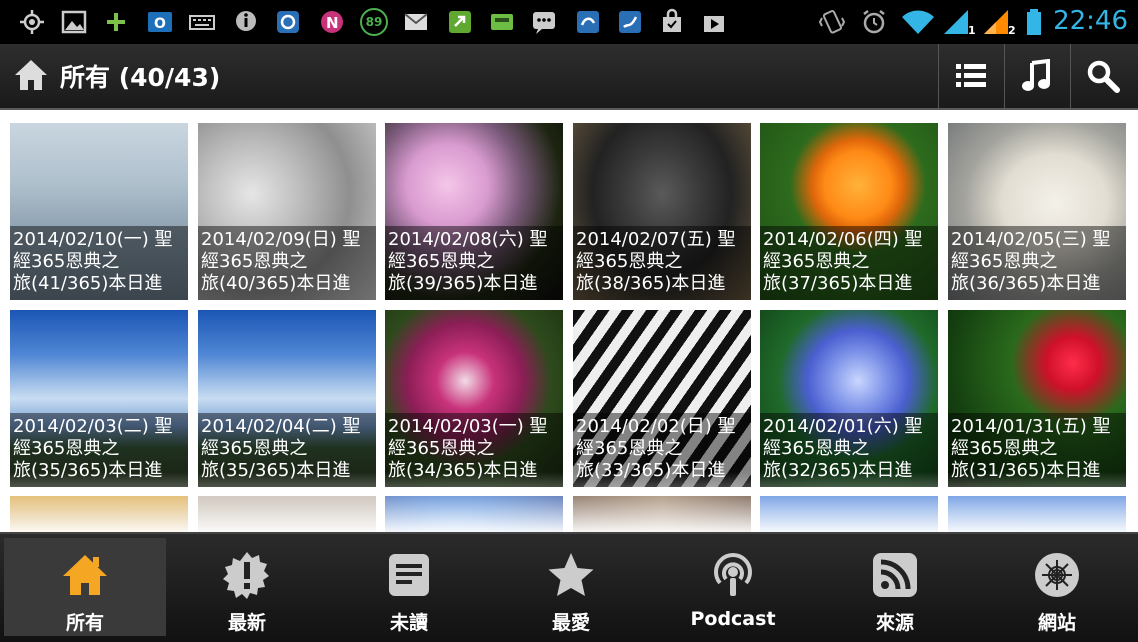 Image resolution: width=1138 pixels, height=642 pixels. What do you see at coordinates (843, 426) in the screenshot?
I see `caption-line: 2014/02/01(六) 聖` at bounding box center [843, 426].